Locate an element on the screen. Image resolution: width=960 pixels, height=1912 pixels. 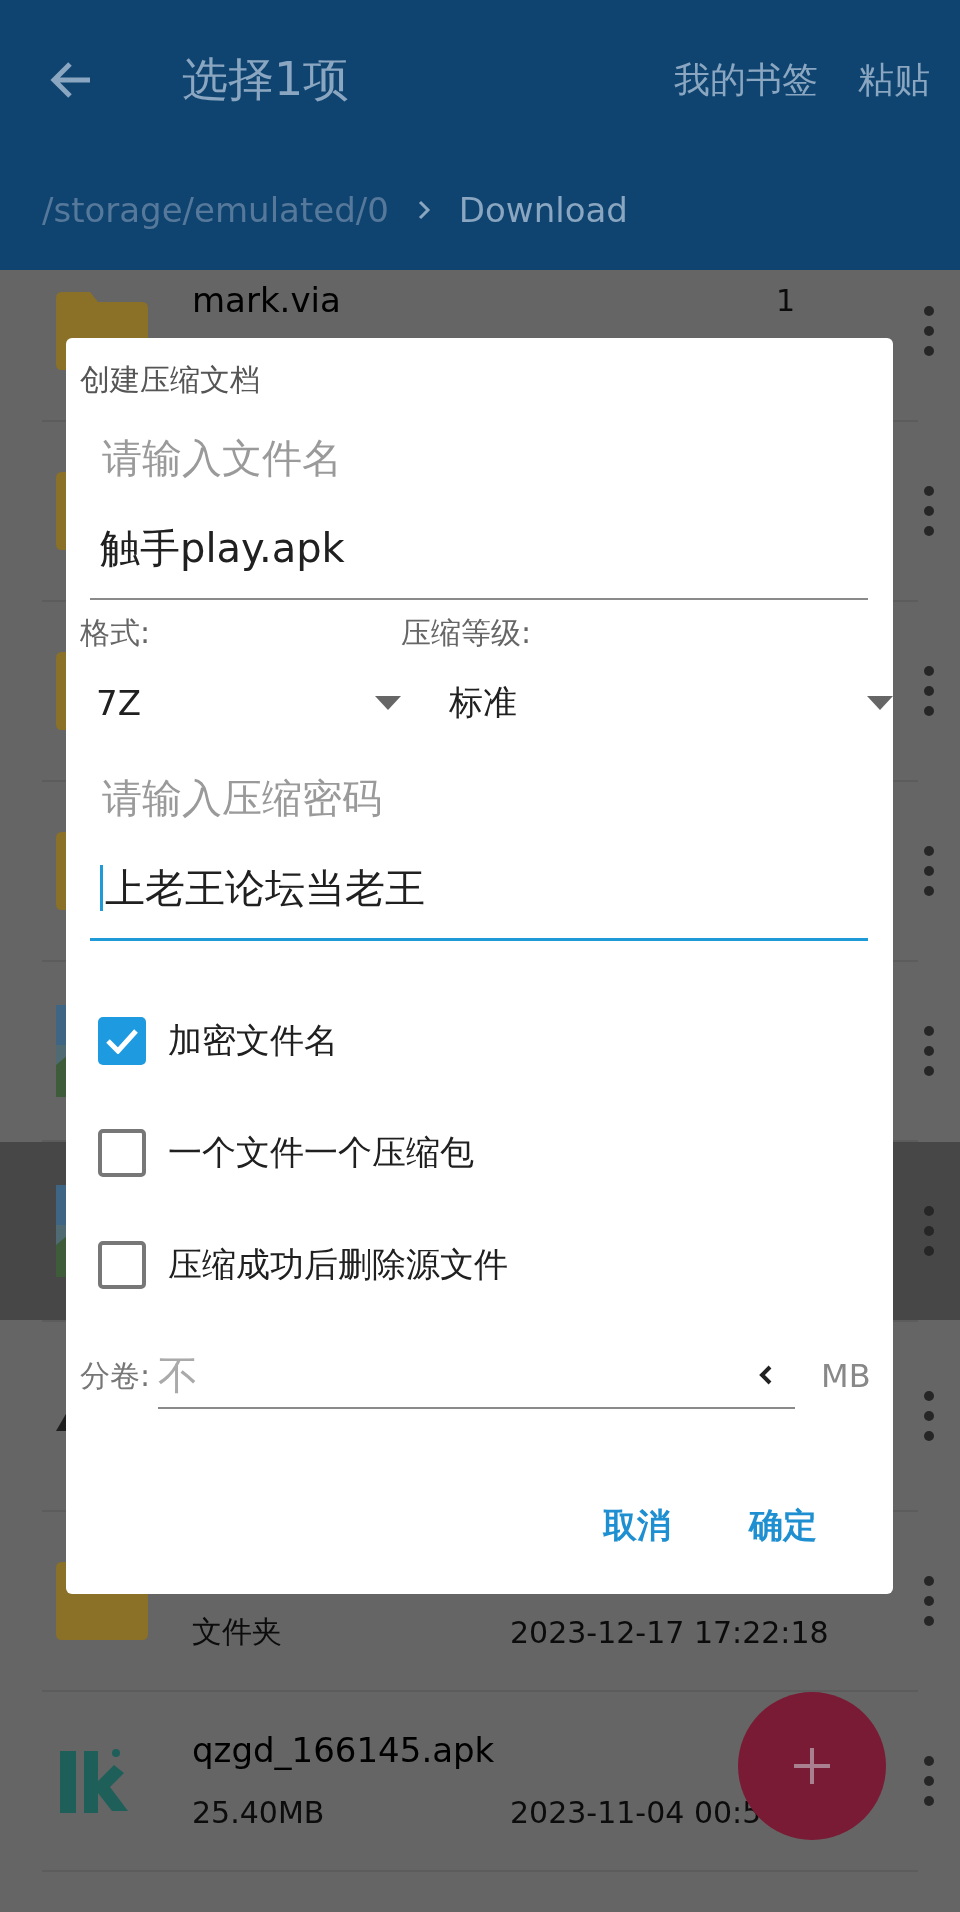
check-icon is located at coordinates (122, 1041).